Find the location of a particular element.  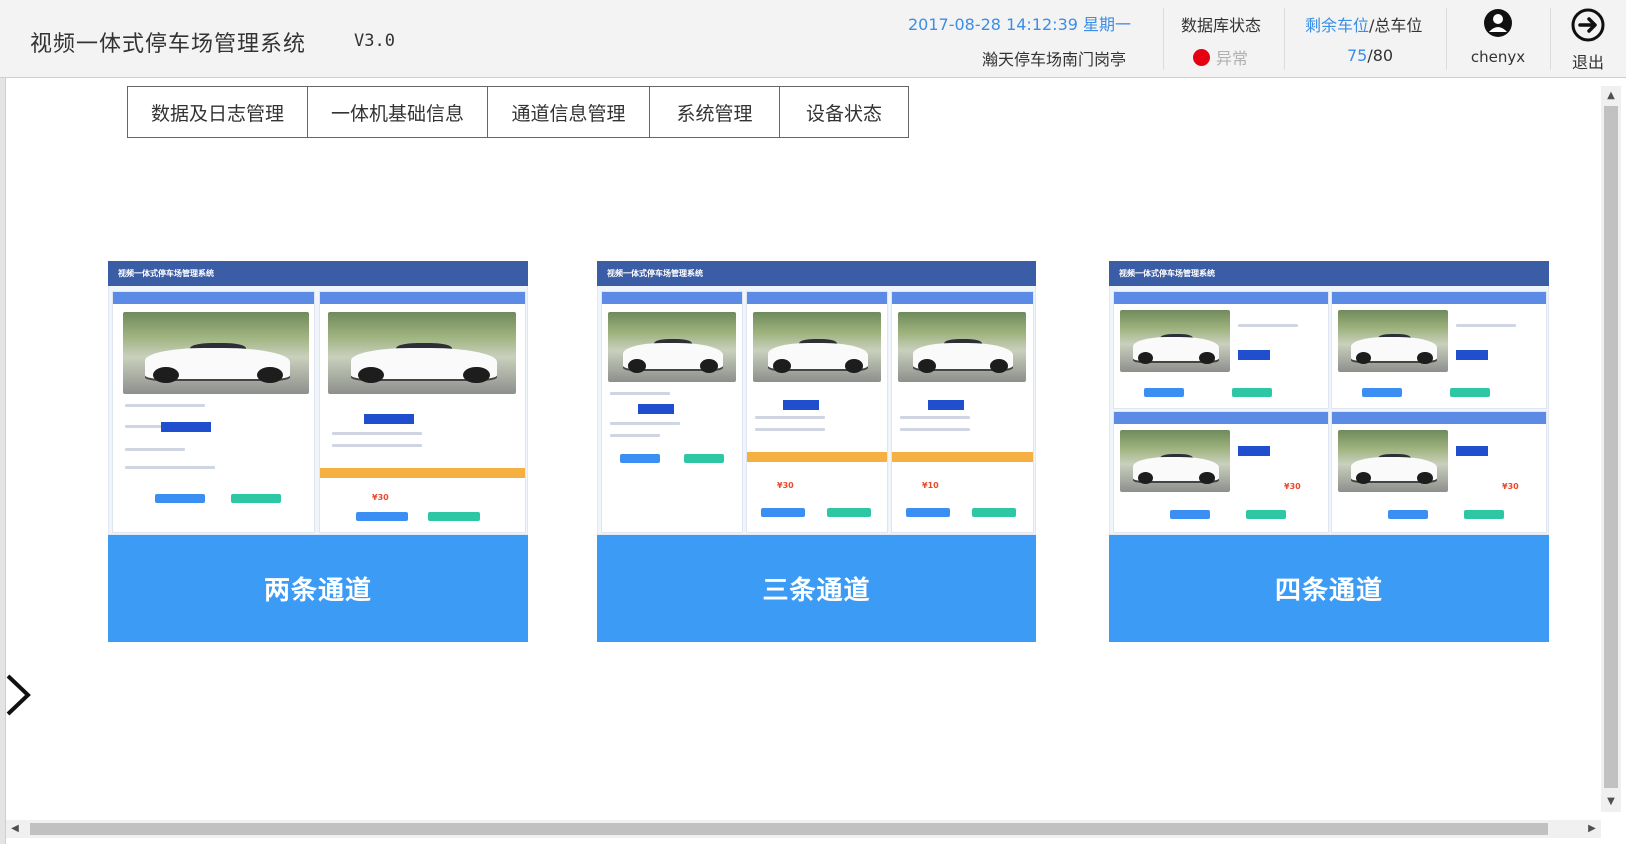

four-channel-preview-image: 视频一体式停车场管理系统 ¥30 ¥30 is located at coordinates (1329, 398).